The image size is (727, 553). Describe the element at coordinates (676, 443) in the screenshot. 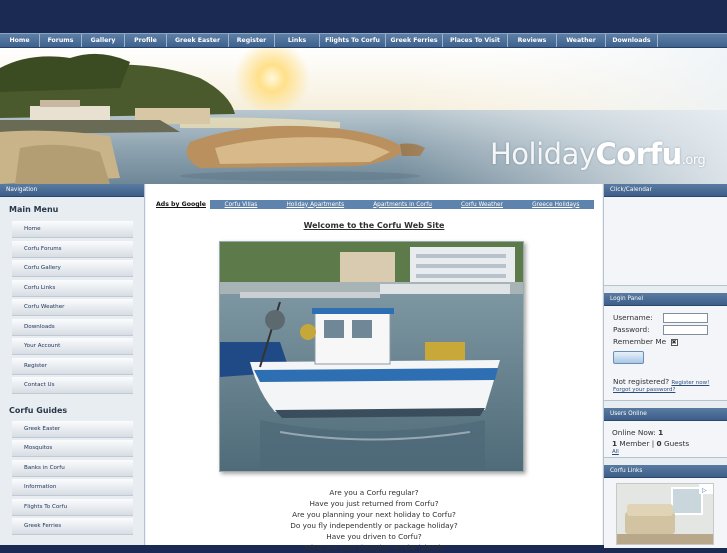

I see `guest-label: Guests` at that location.